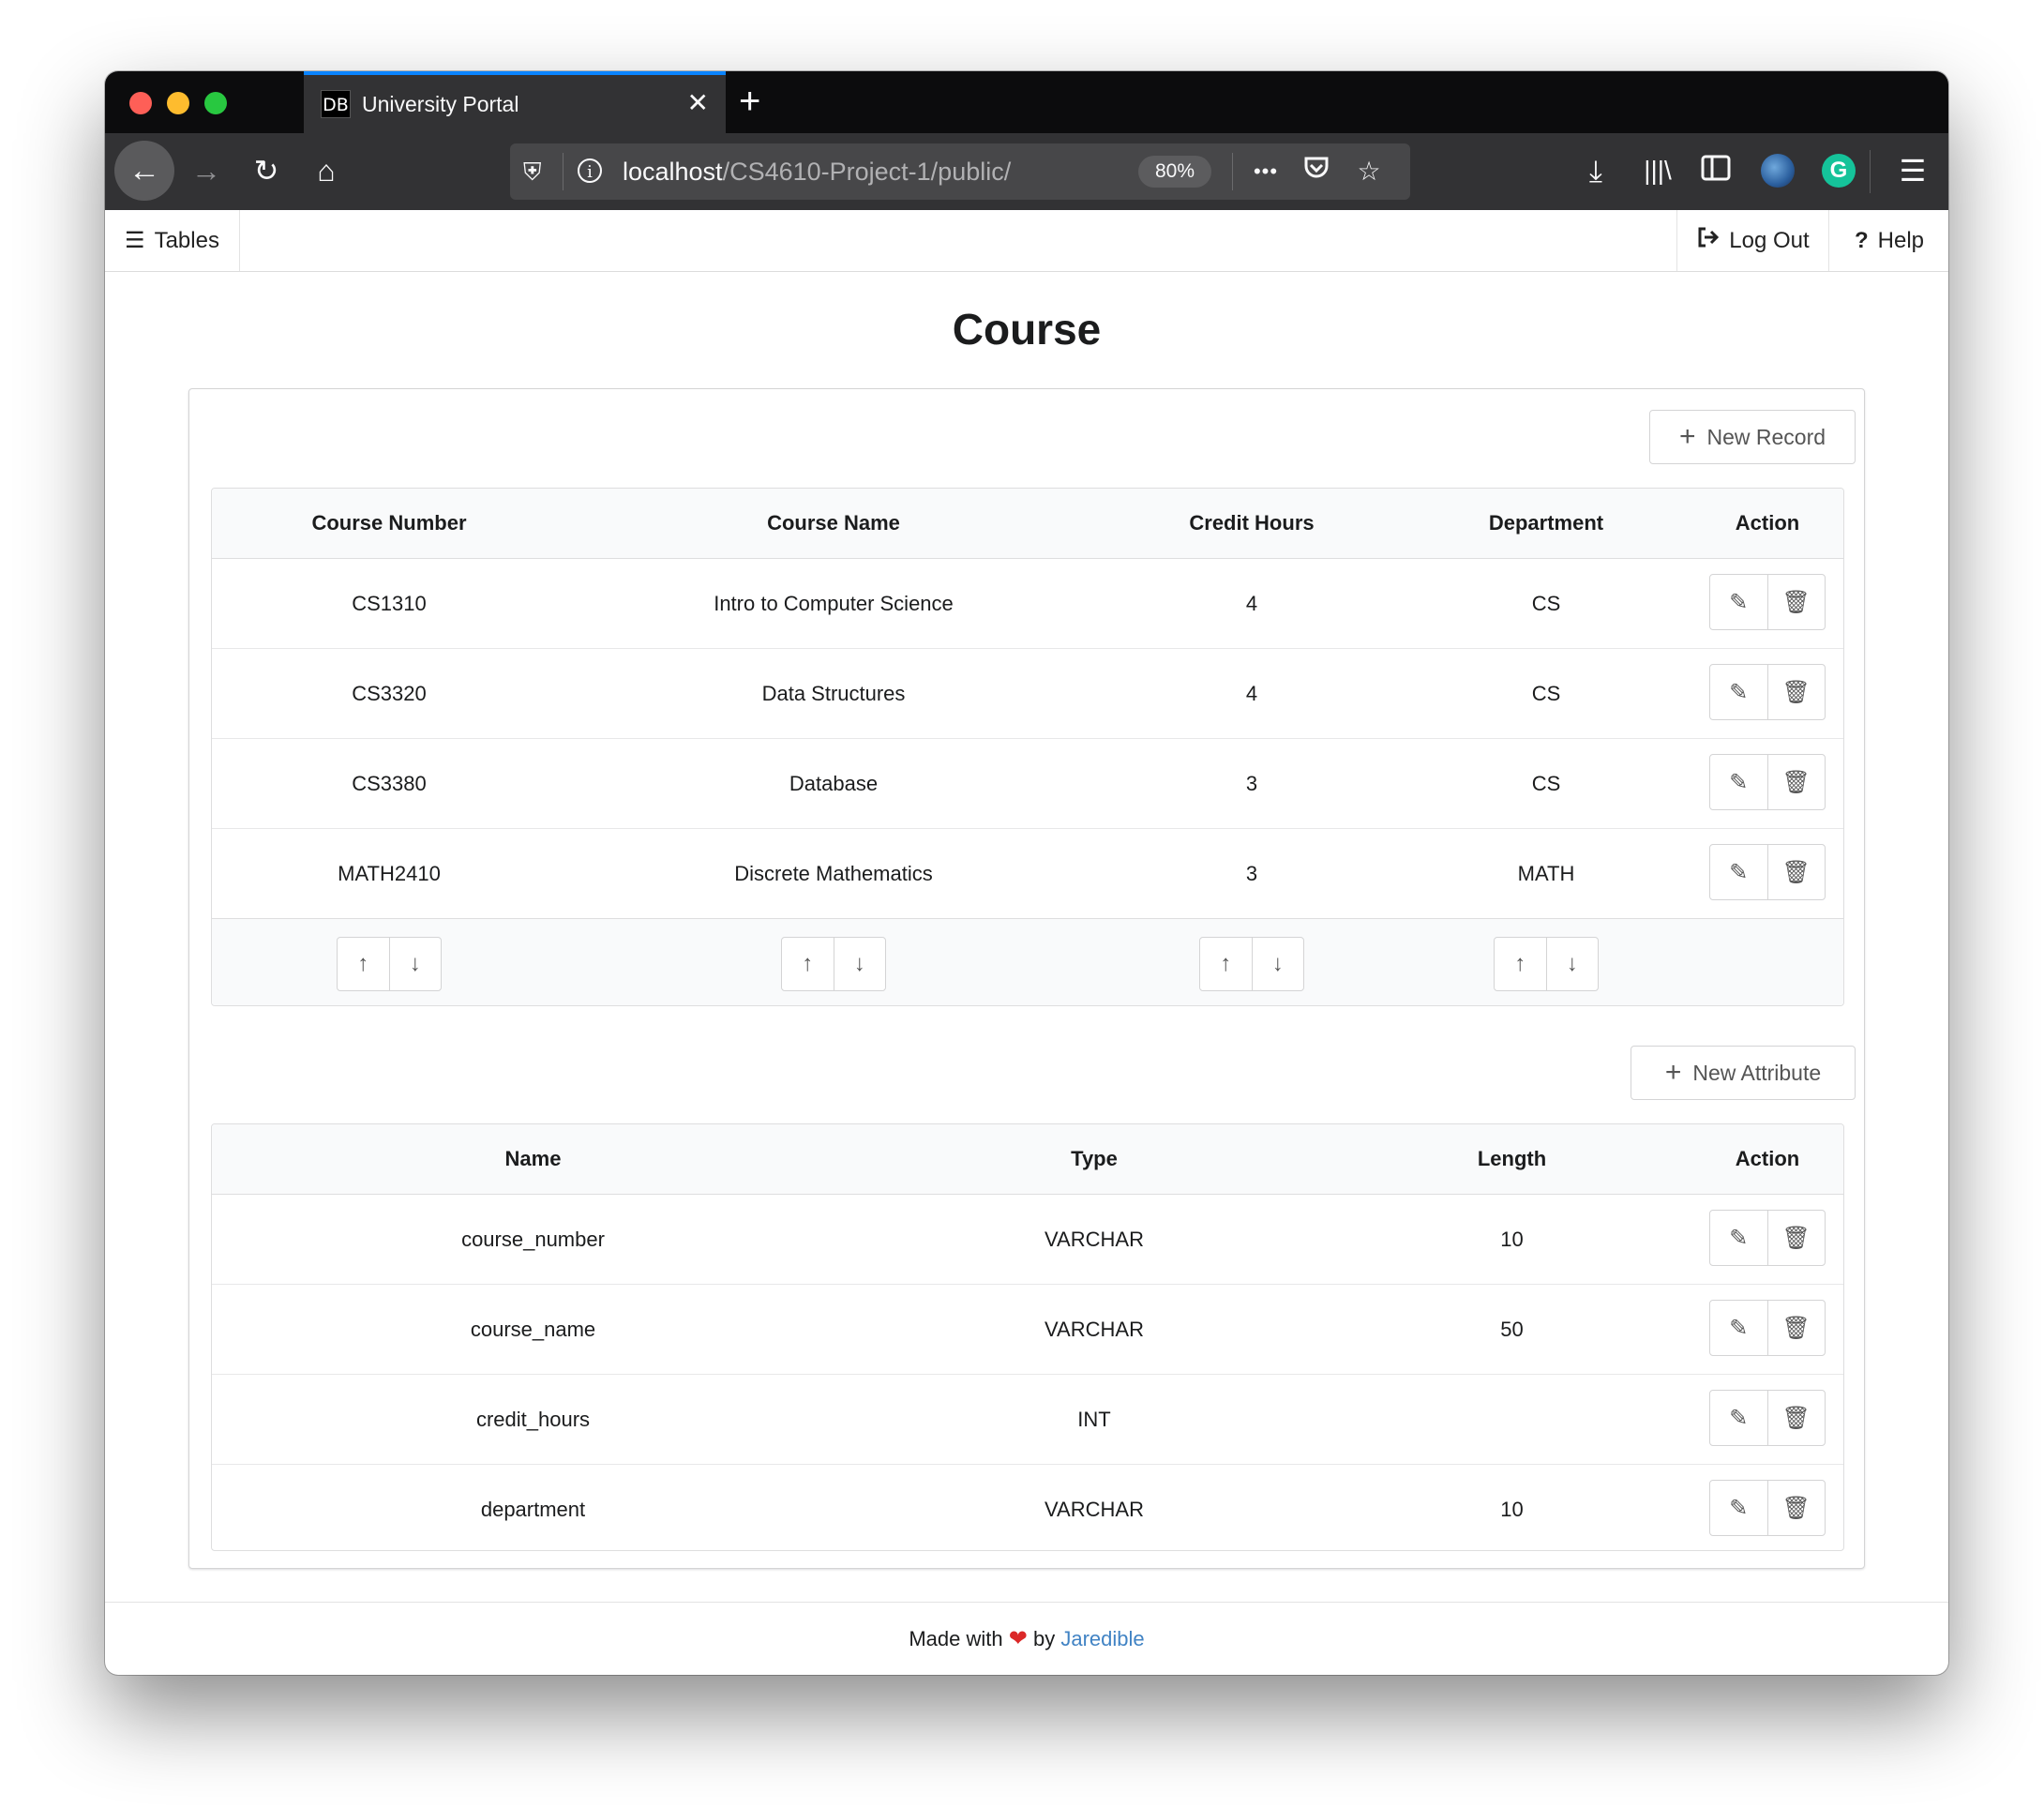  I want to click on grammarly-extension-icon: G, so click(1839, 171).